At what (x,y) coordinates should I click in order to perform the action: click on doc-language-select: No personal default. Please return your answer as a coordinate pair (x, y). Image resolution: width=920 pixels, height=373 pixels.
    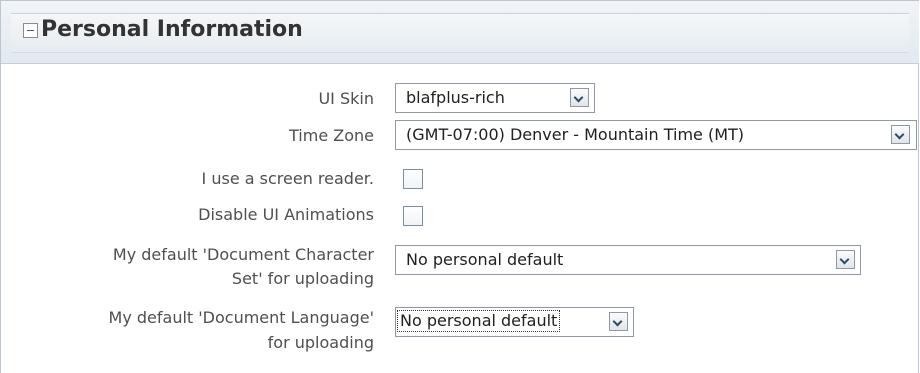
    Looking at the image, I should click on (514, 322).